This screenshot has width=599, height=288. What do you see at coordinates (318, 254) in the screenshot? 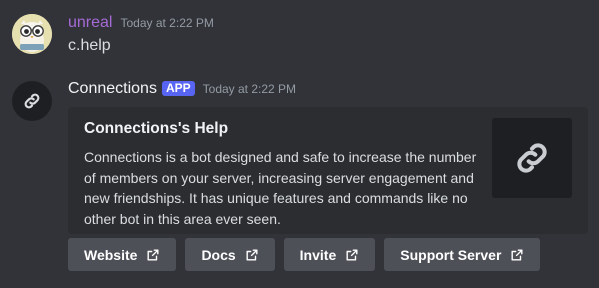
I see `button-label: Invite` at bounding box center [318, 254].